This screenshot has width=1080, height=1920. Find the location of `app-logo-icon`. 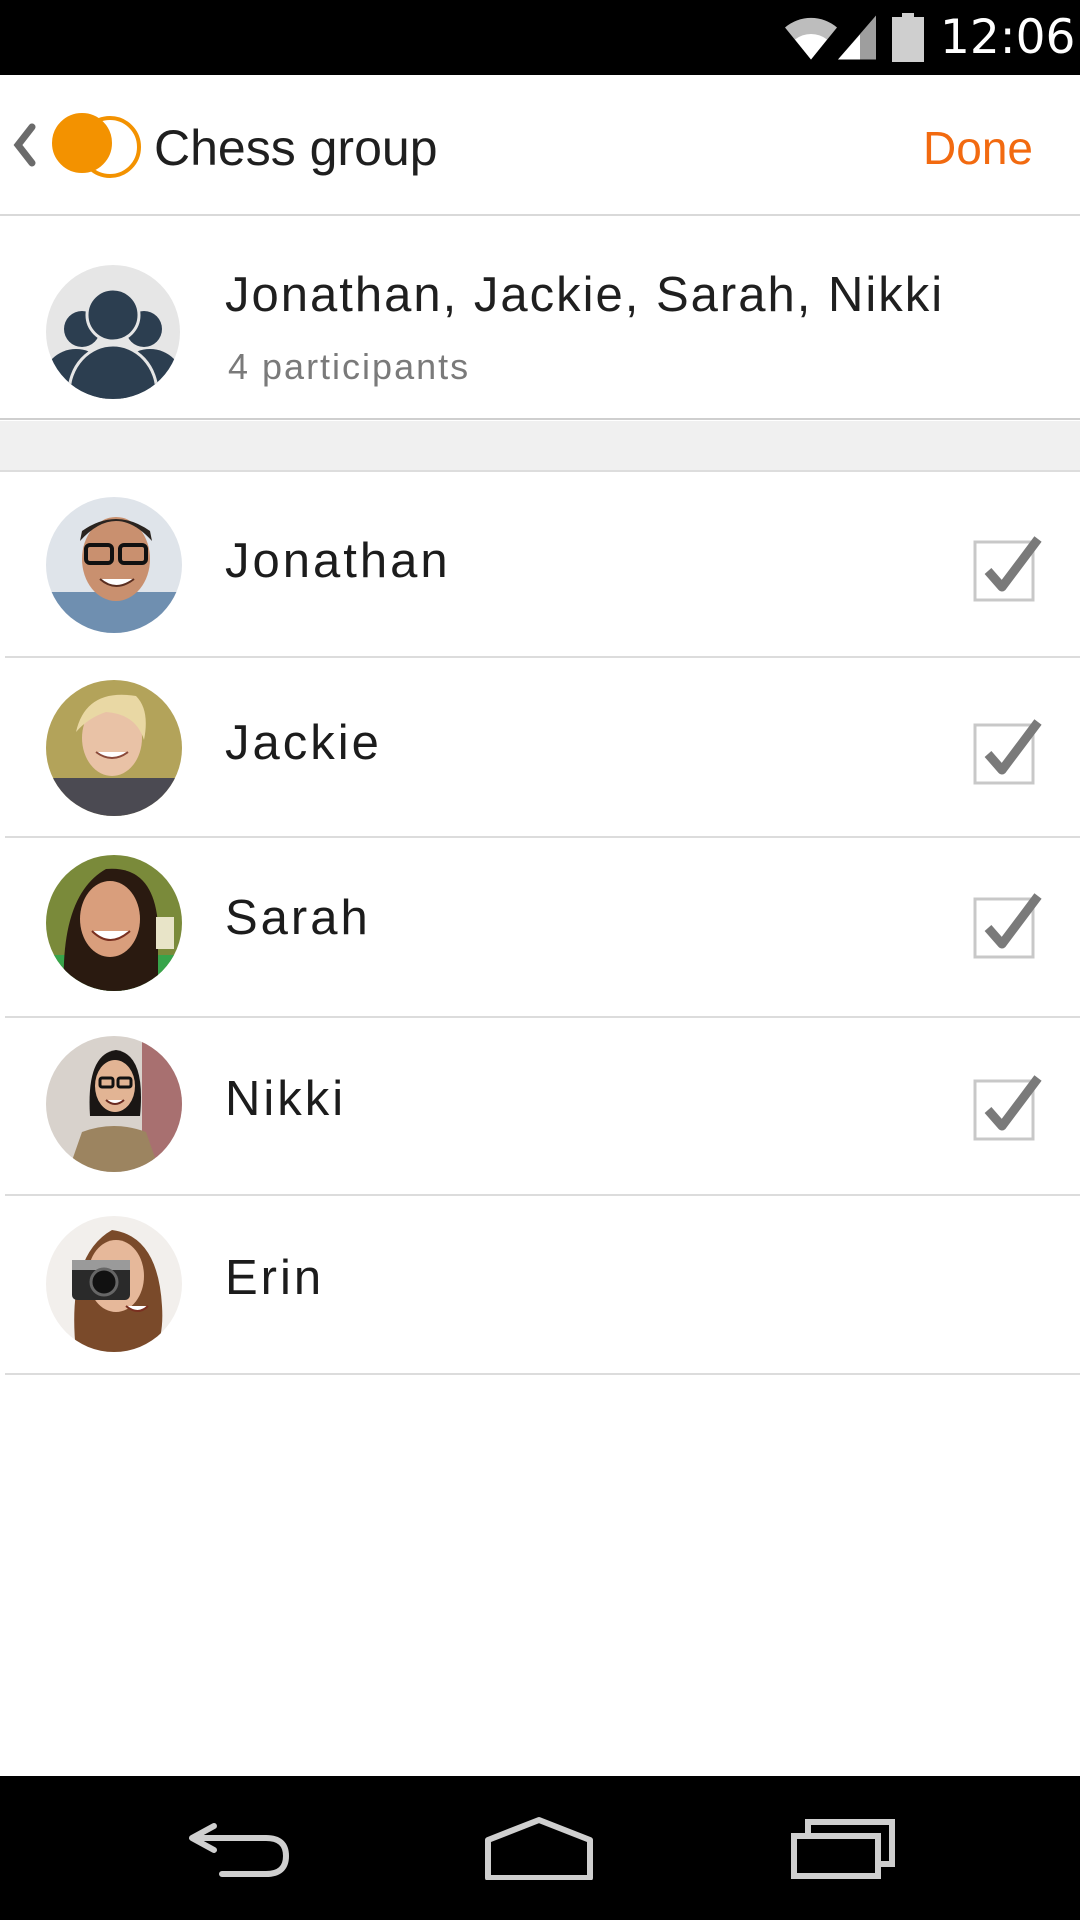

app-logo-icon is located at coordinates (96, 145).